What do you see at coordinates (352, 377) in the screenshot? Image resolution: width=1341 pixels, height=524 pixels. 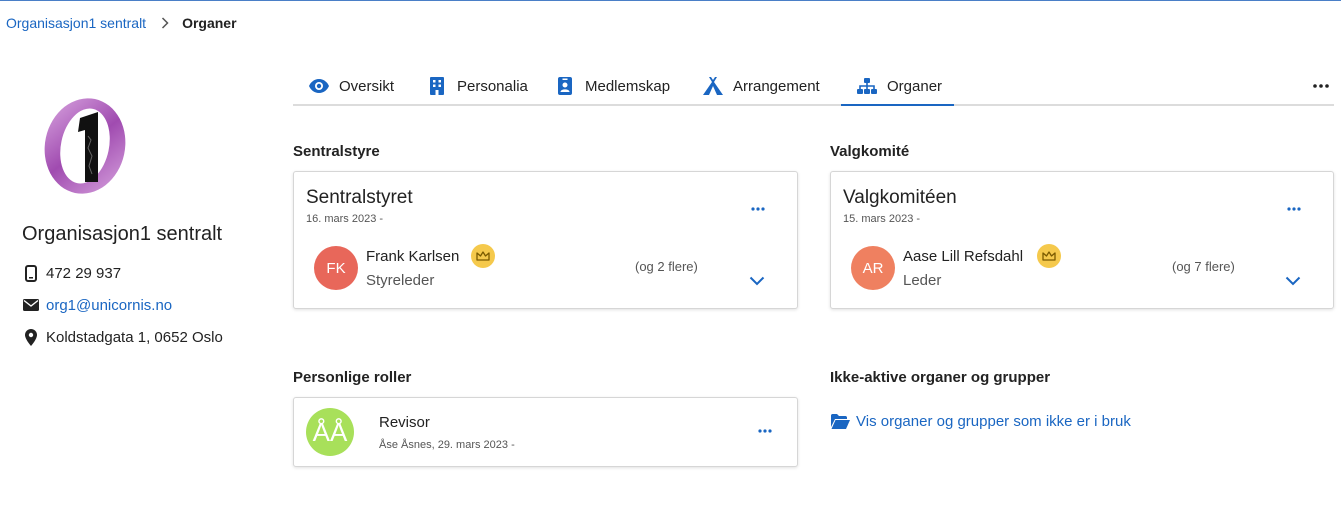 I see `section-heading-personlige-roller: Personlige roller` at bounding box center [352, 377].